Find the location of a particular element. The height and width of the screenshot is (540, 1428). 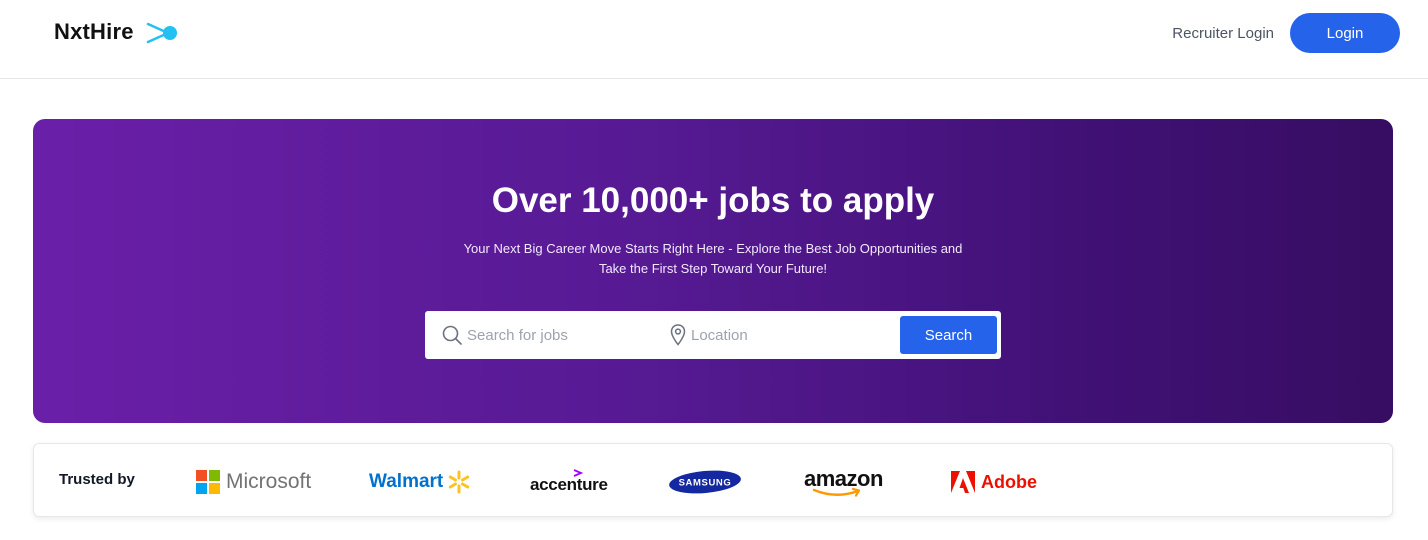

samsung-name: SAMSUNG is located at coordinates (705, 483).